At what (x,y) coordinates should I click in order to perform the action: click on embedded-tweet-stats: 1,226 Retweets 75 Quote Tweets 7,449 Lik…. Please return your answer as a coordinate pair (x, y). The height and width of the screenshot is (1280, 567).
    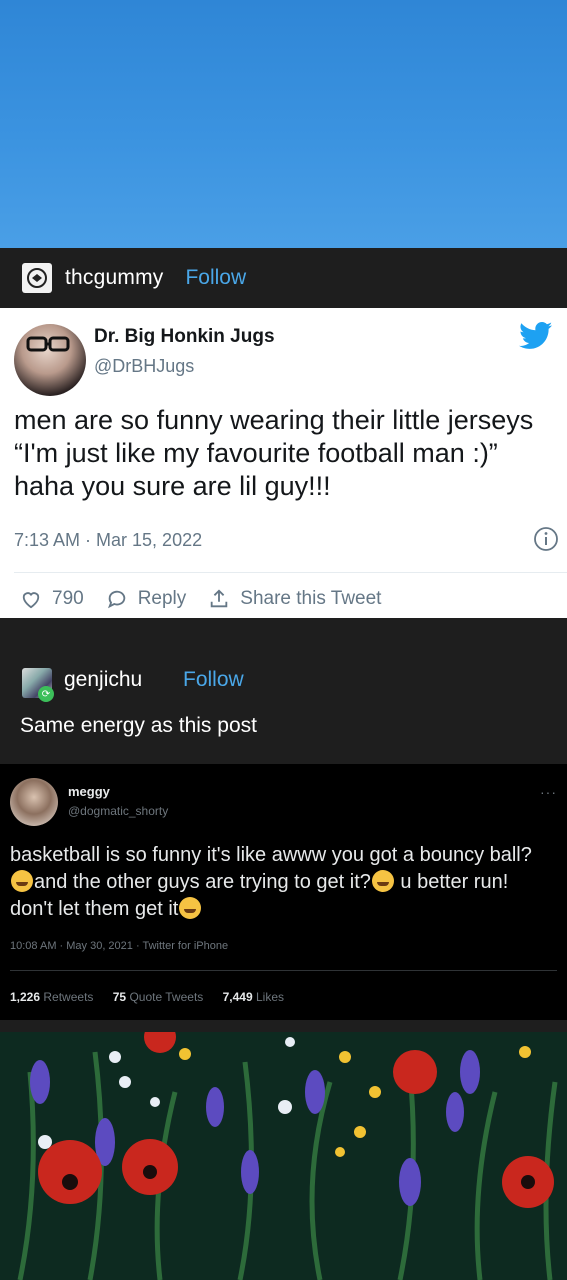
    Looking at the image, I should click on (155, 997).